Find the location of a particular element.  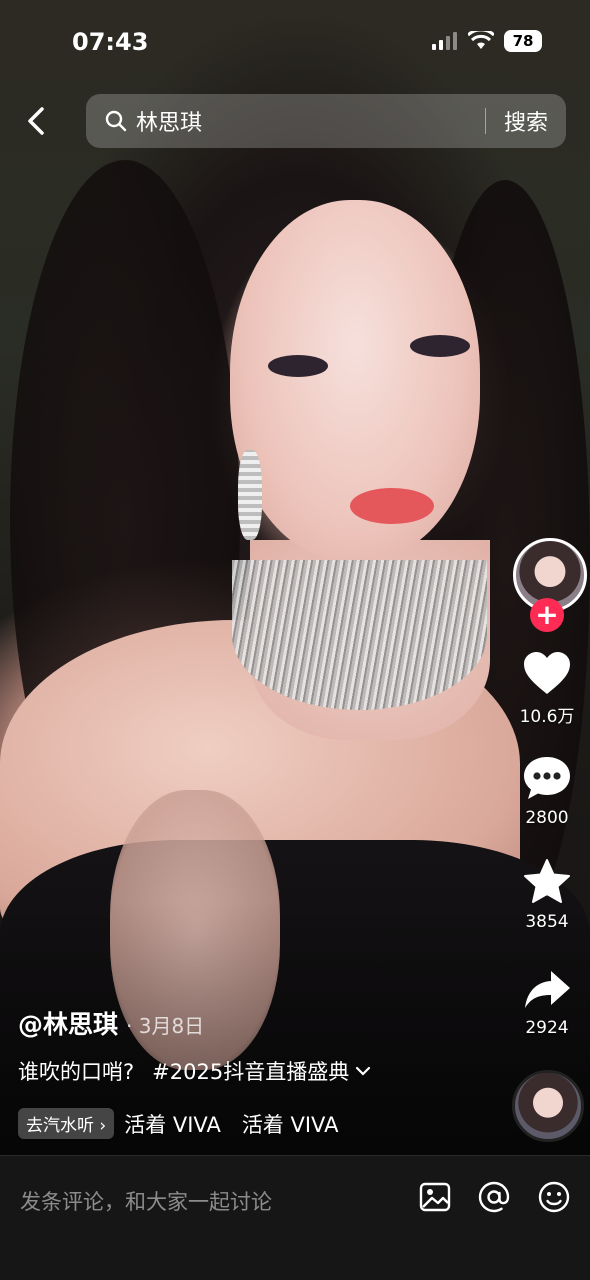

post-description: 谁吹的口哨? #2025抖音直播盛典 is located at coordinates (194, 1071).